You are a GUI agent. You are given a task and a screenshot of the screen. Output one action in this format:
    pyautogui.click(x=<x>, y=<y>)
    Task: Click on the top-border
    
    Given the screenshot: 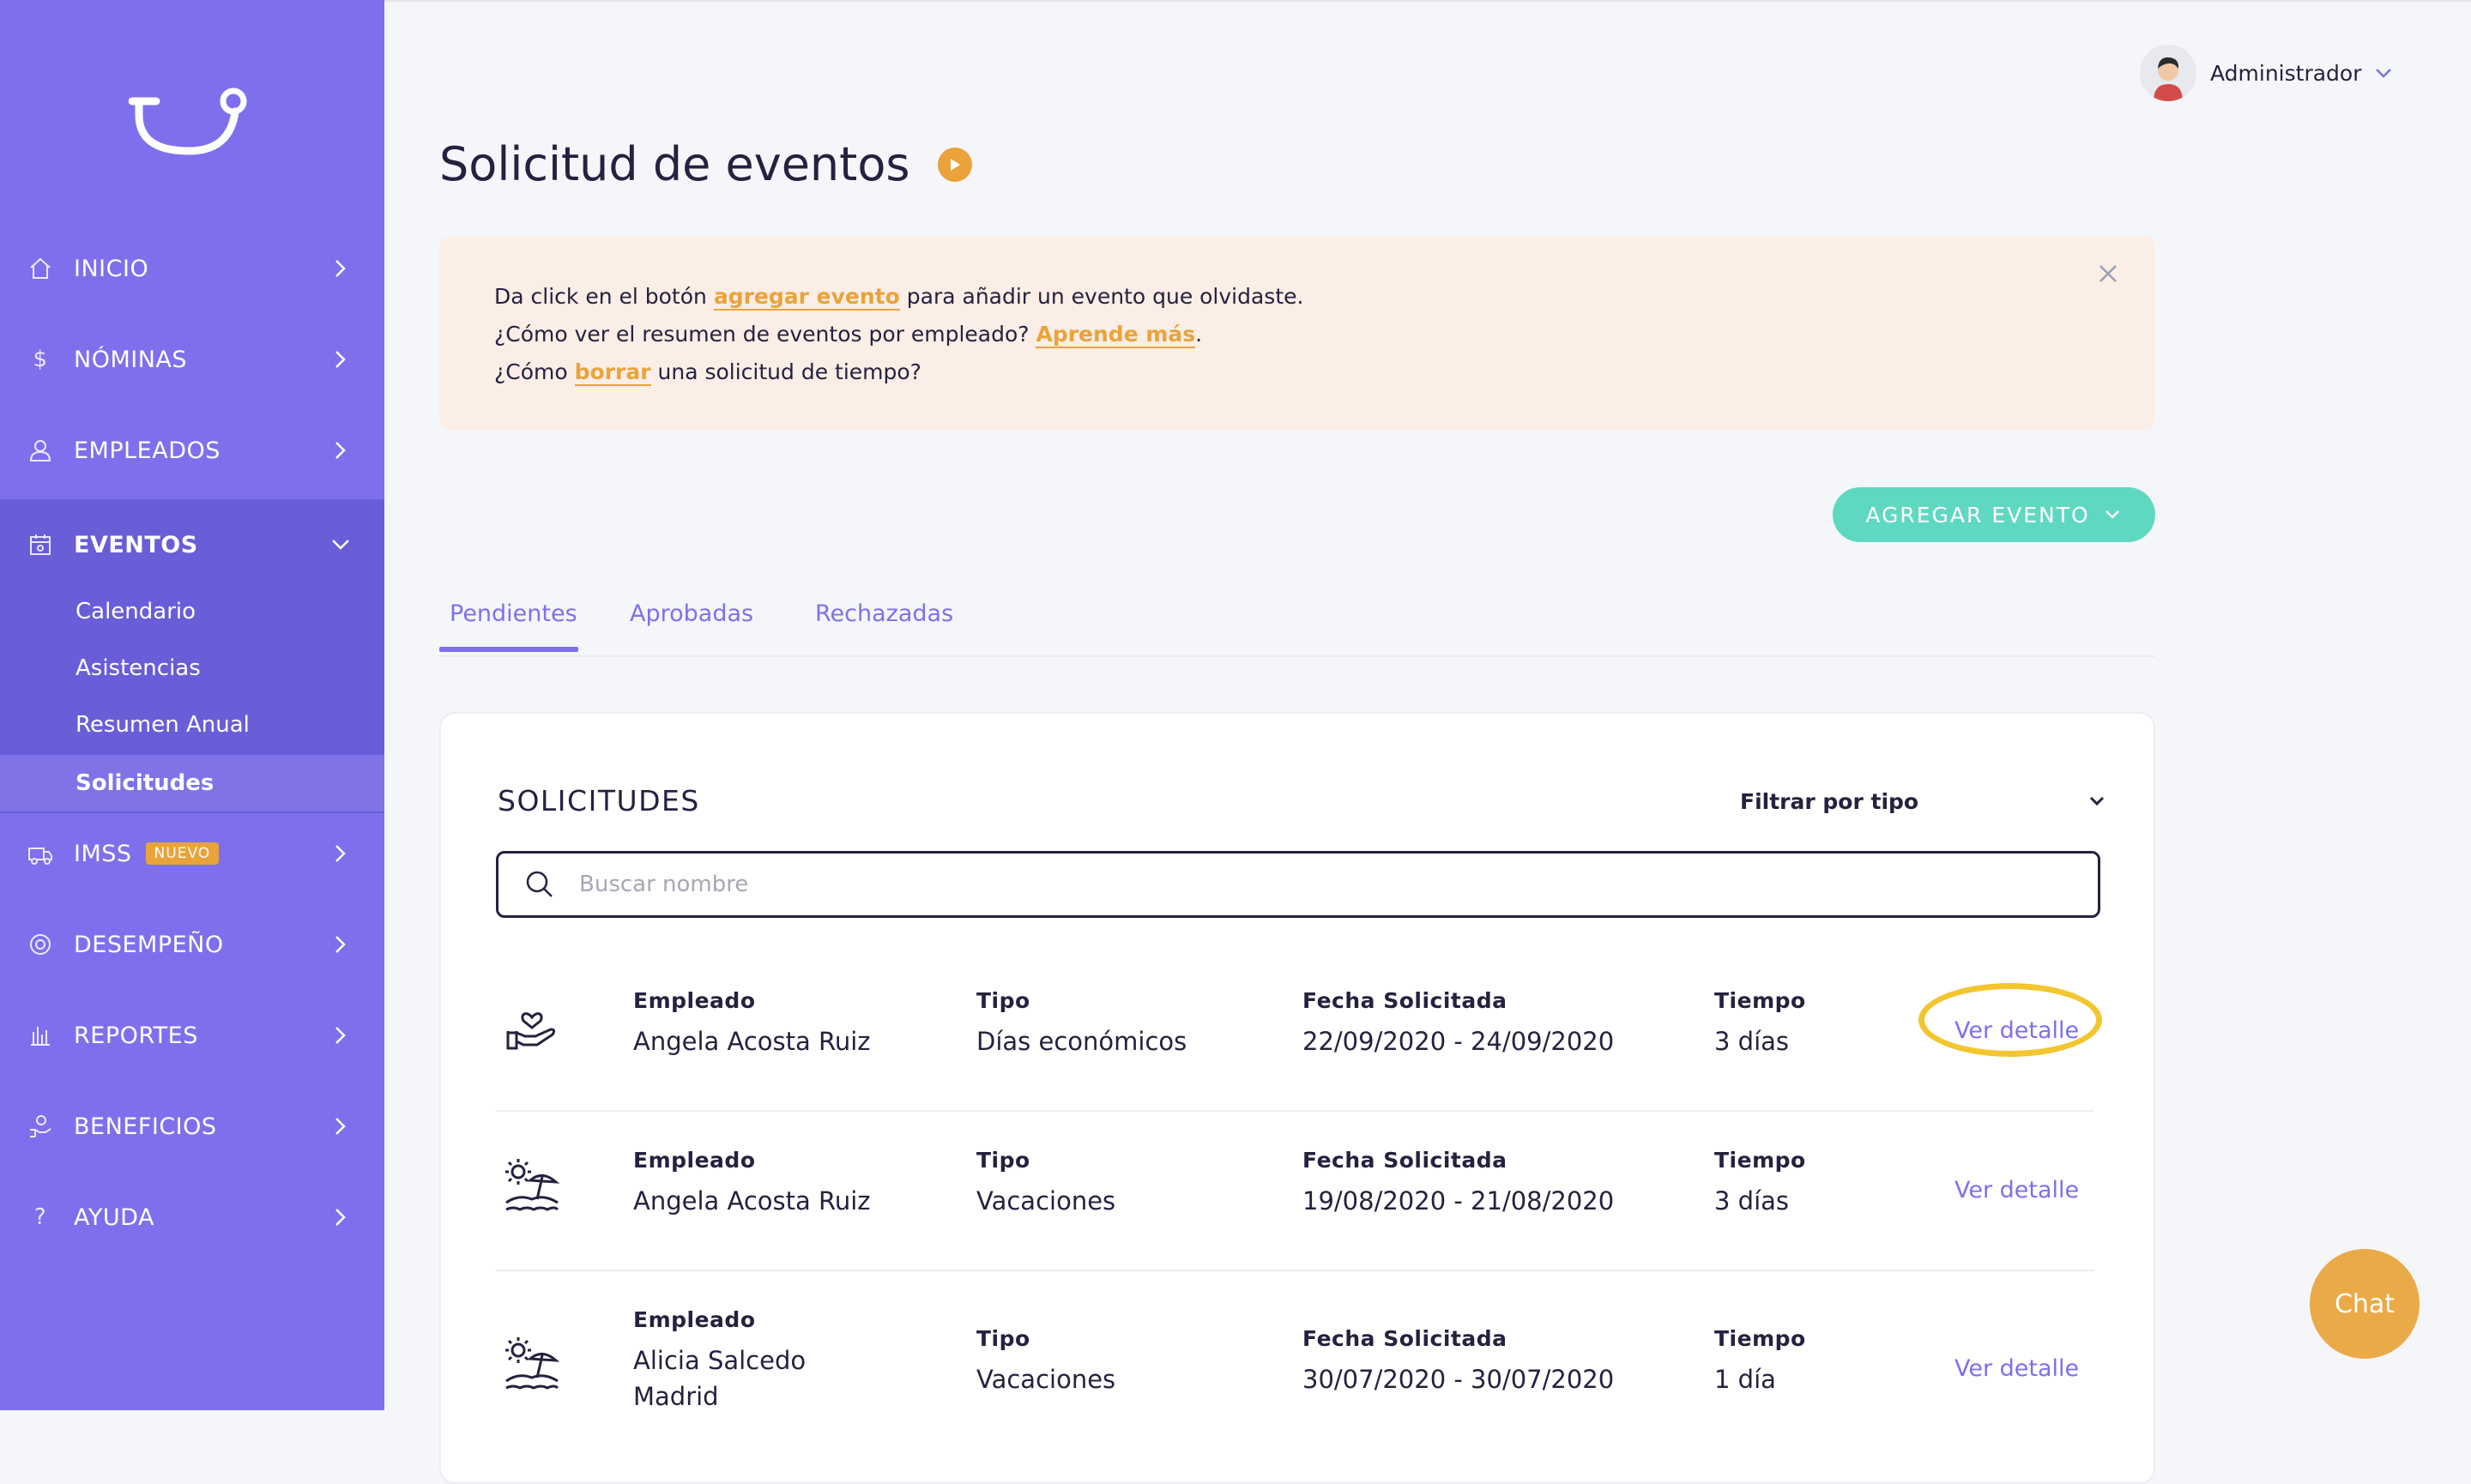 What is the action you would take?
    pyautogui.click(x=1427, y=1)
    